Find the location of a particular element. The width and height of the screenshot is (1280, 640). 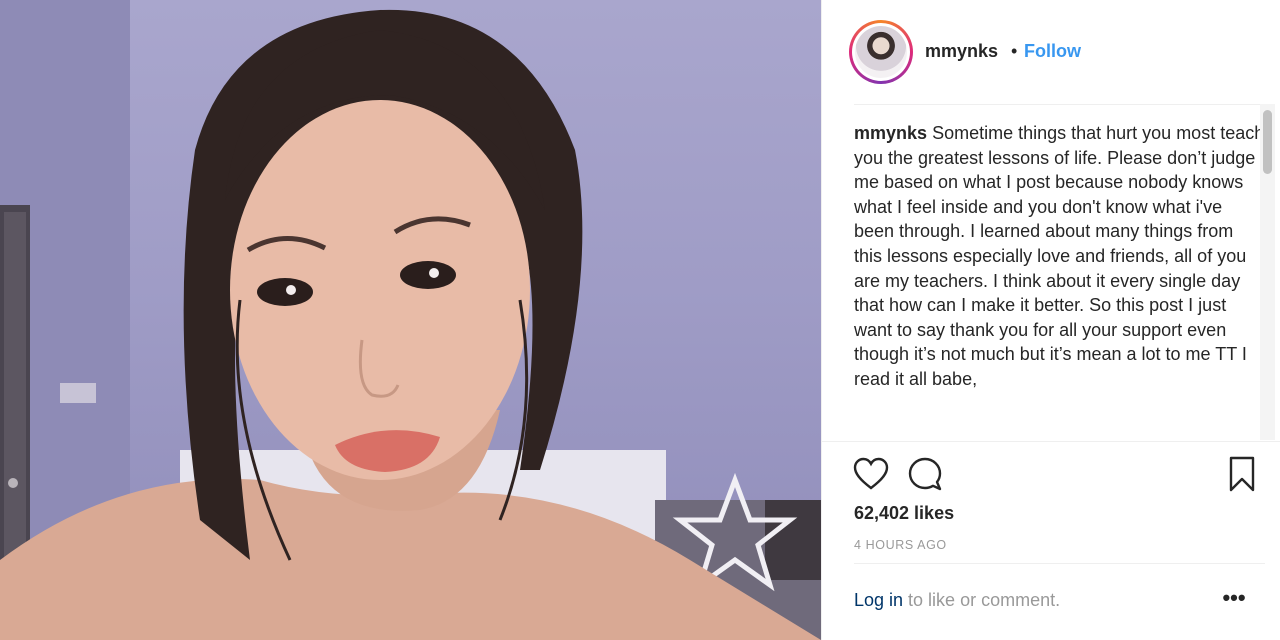

avatar-image is located at coordinates (881, 52).